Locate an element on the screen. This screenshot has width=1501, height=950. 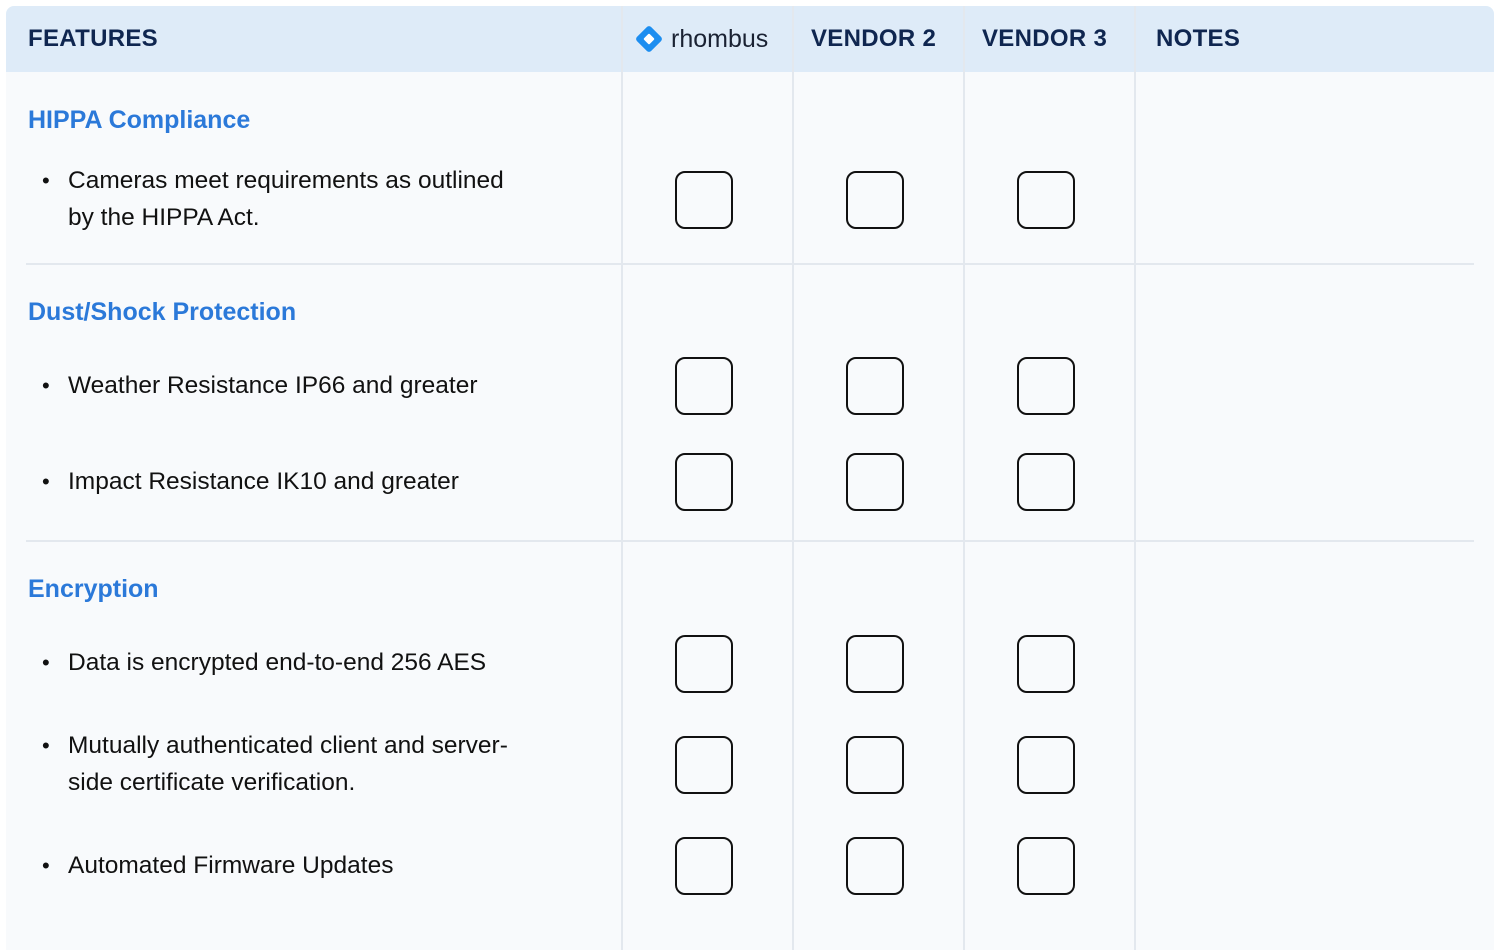
vendor3-column-header: VENDOR 3 is located at coordinates (1045, 38).